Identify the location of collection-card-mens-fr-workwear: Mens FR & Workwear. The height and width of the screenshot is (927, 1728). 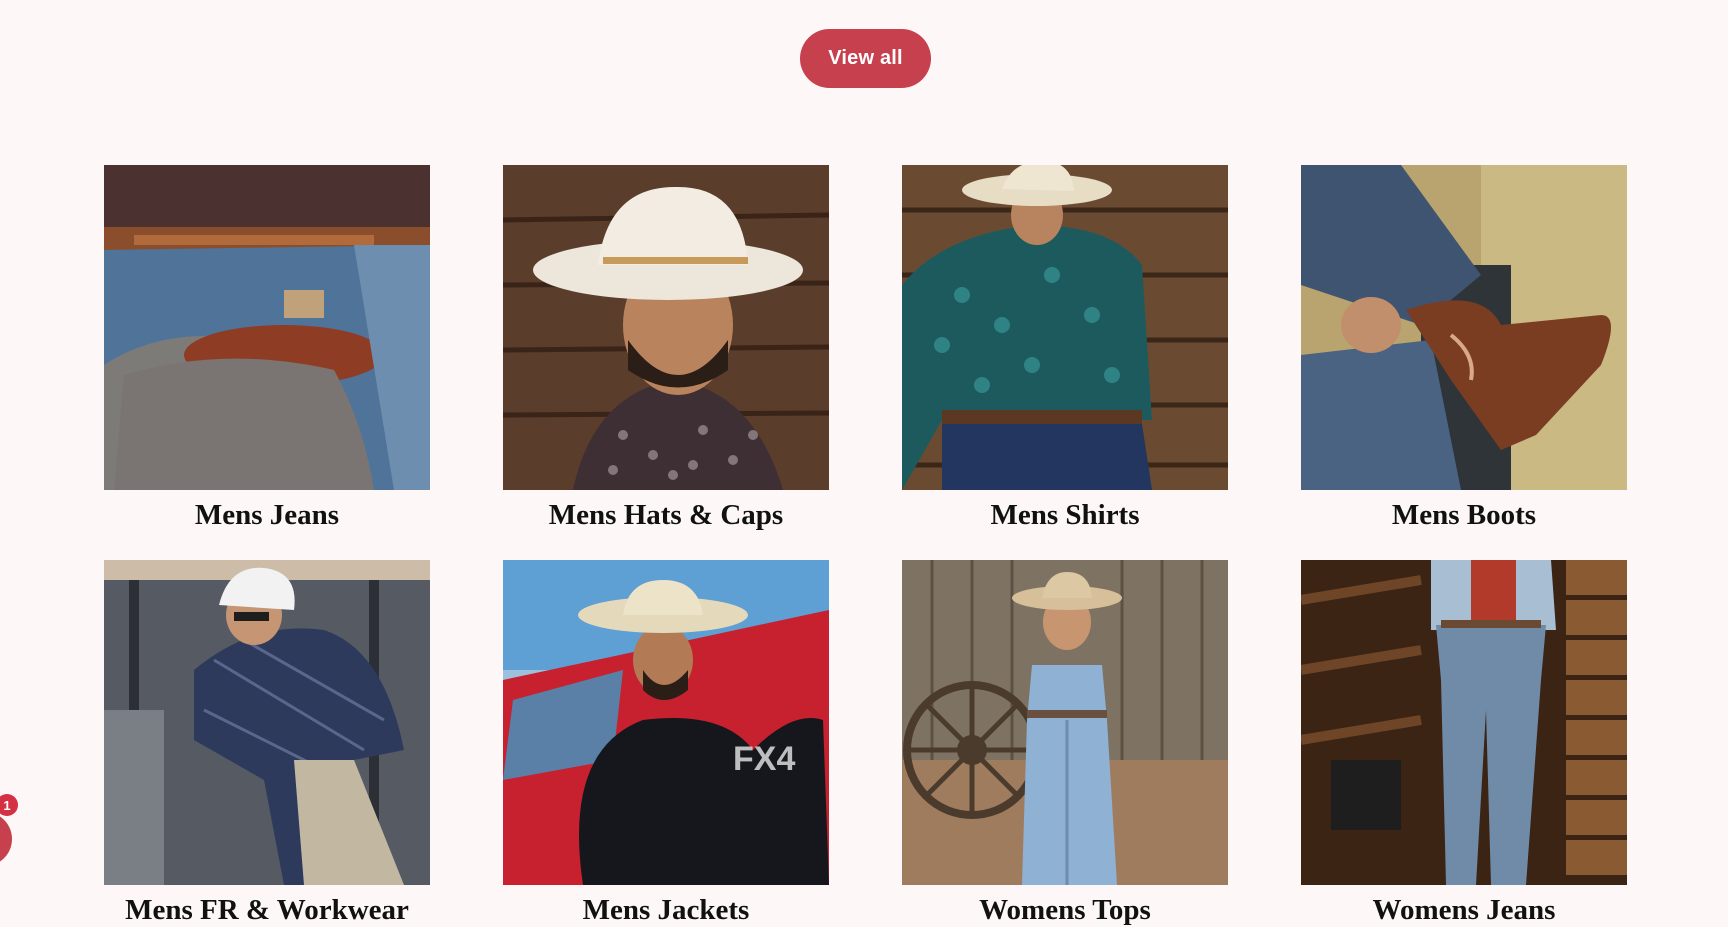
(267, 743).